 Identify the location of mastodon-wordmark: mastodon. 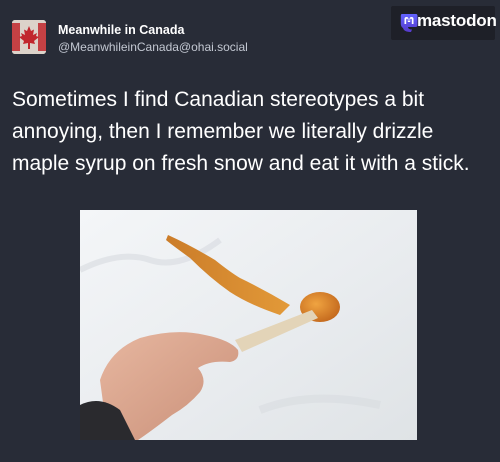
(457, 20).